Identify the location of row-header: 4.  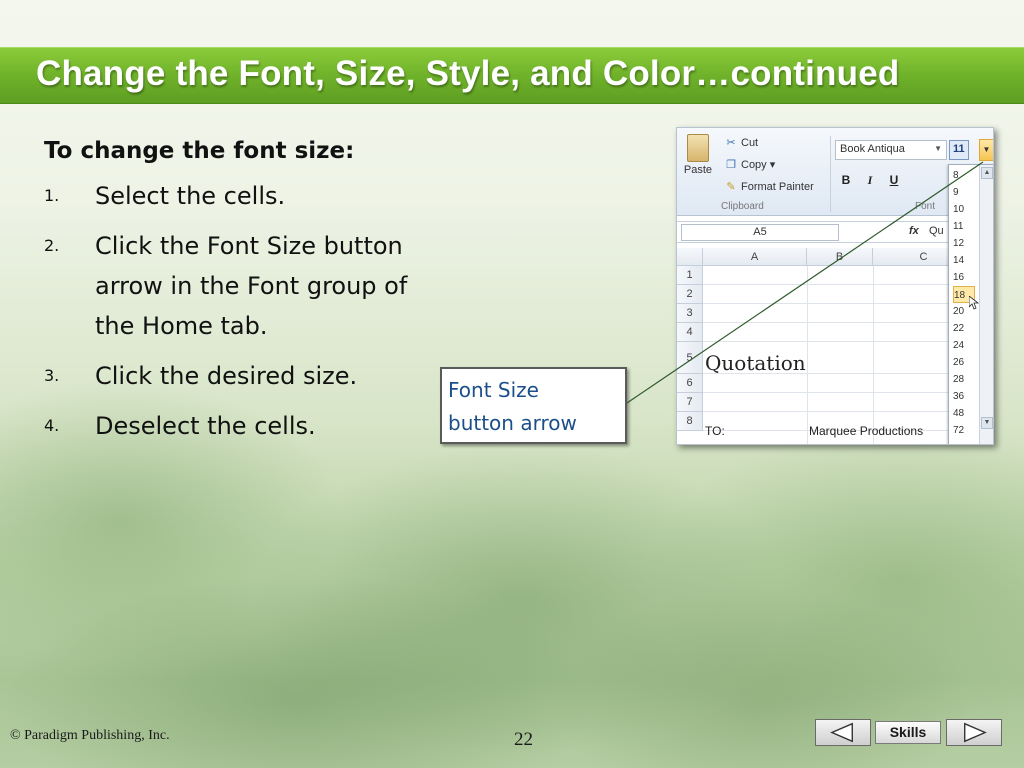
(690, 332).